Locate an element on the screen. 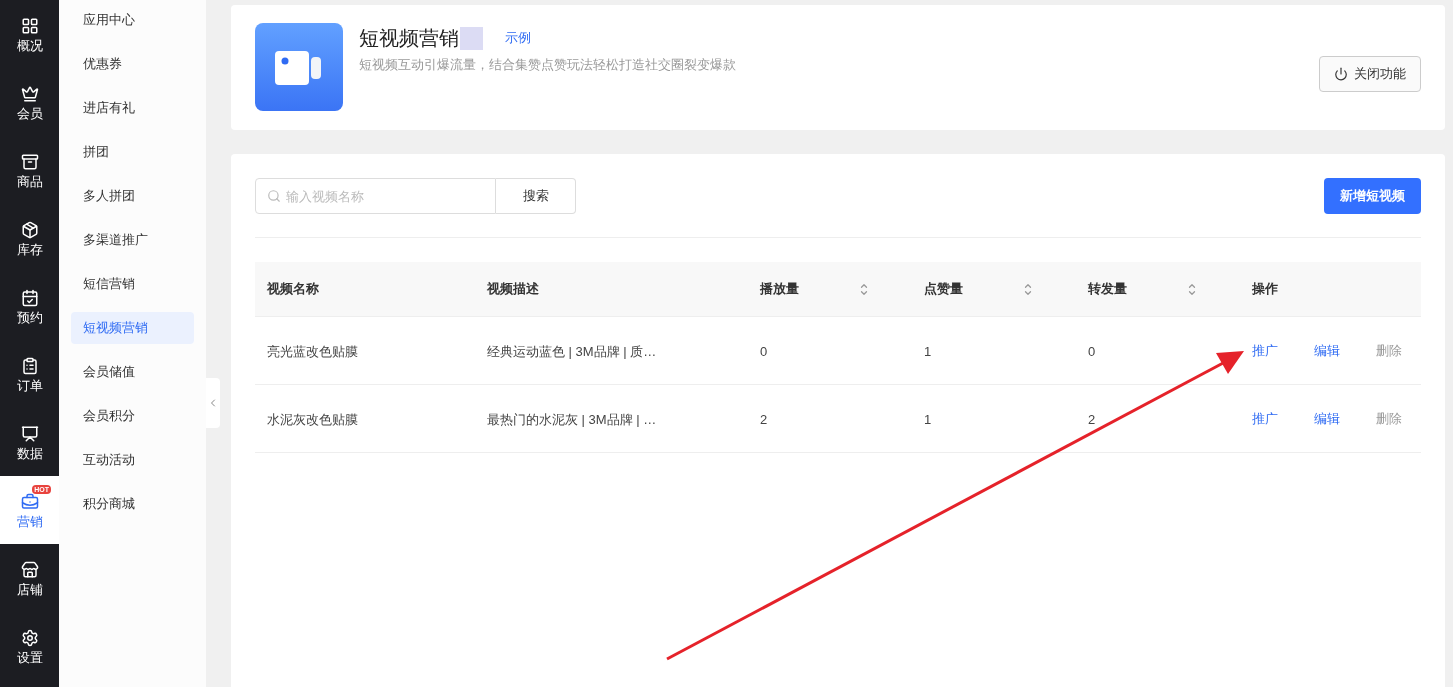 The width and height of the screenshot is (1453, 687). sortable-column-header: 转发量 is located at coordinates (1142, 289).